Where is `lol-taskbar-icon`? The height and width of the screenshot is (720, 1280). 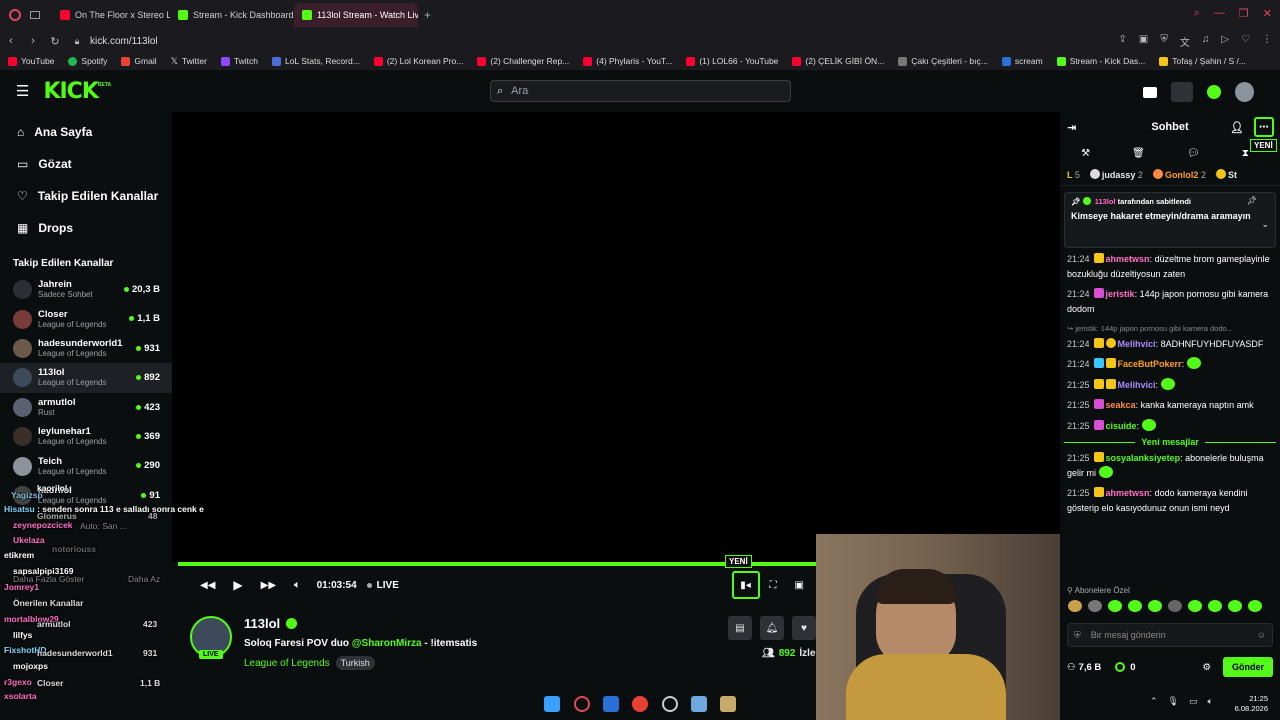 lol-taskbar-icon is located at coordinates (728, 704).